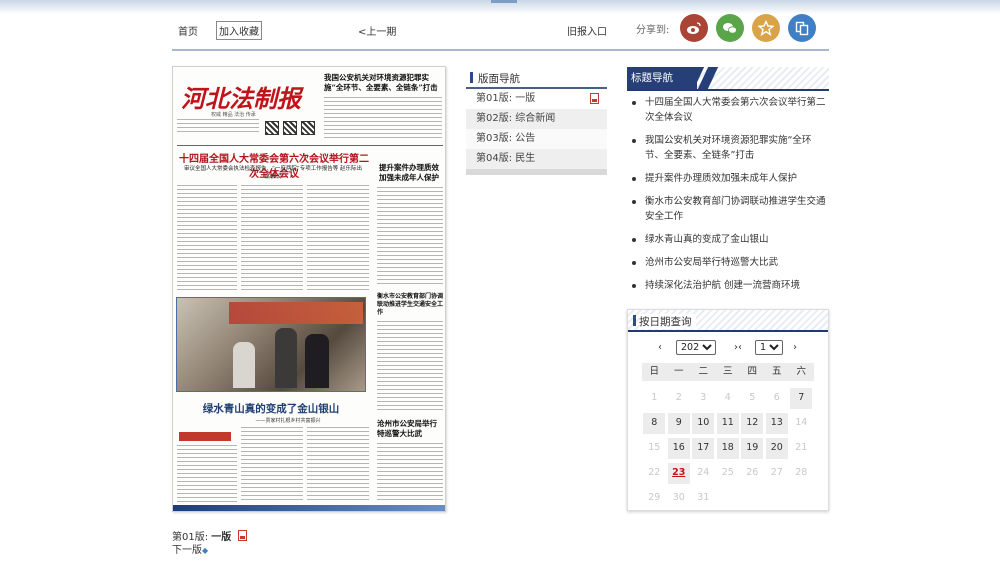 This screenshot has height=568, width=1000. I want to click on edition-item-label: 第02版: 综合新闻, so click(516, 118).